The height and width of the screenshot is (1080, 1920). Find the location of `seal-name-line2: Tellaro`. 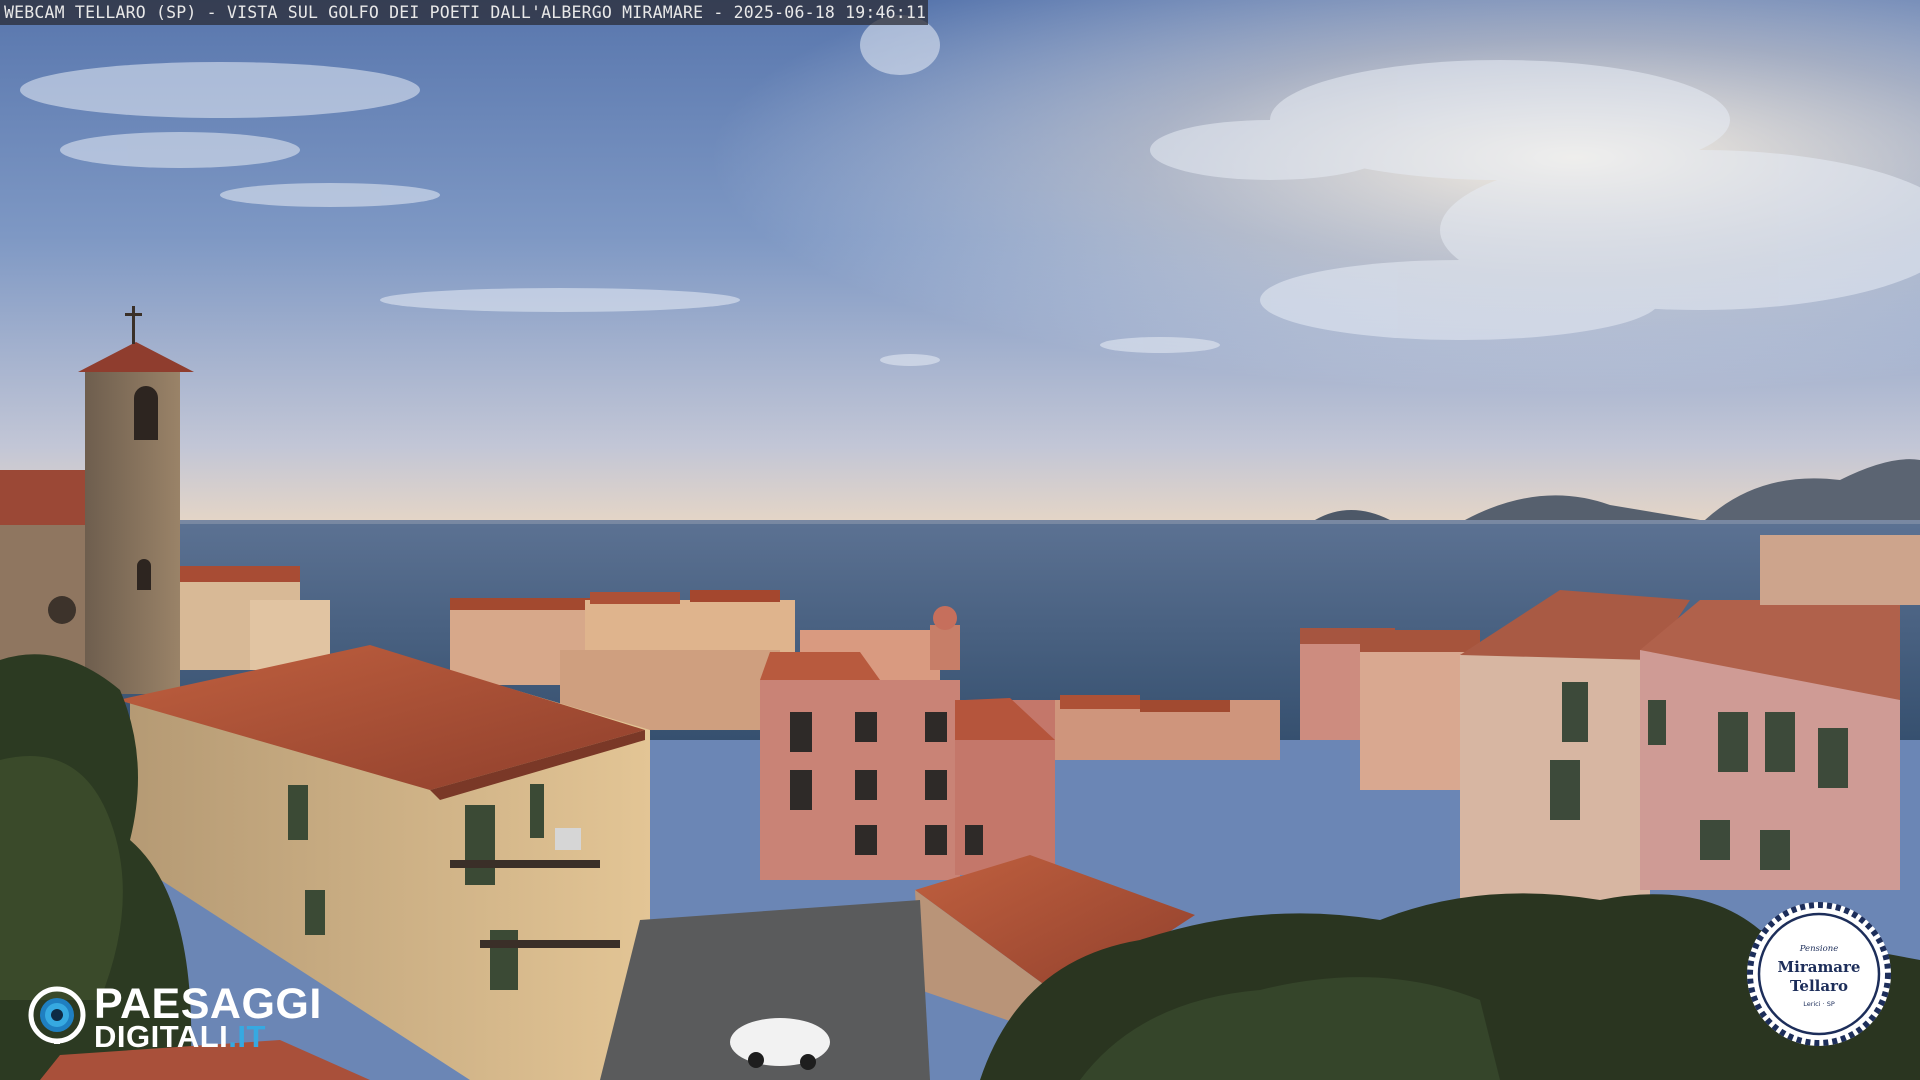

seal-name-line2: Tellaro is located at coordinates (1819, 986).